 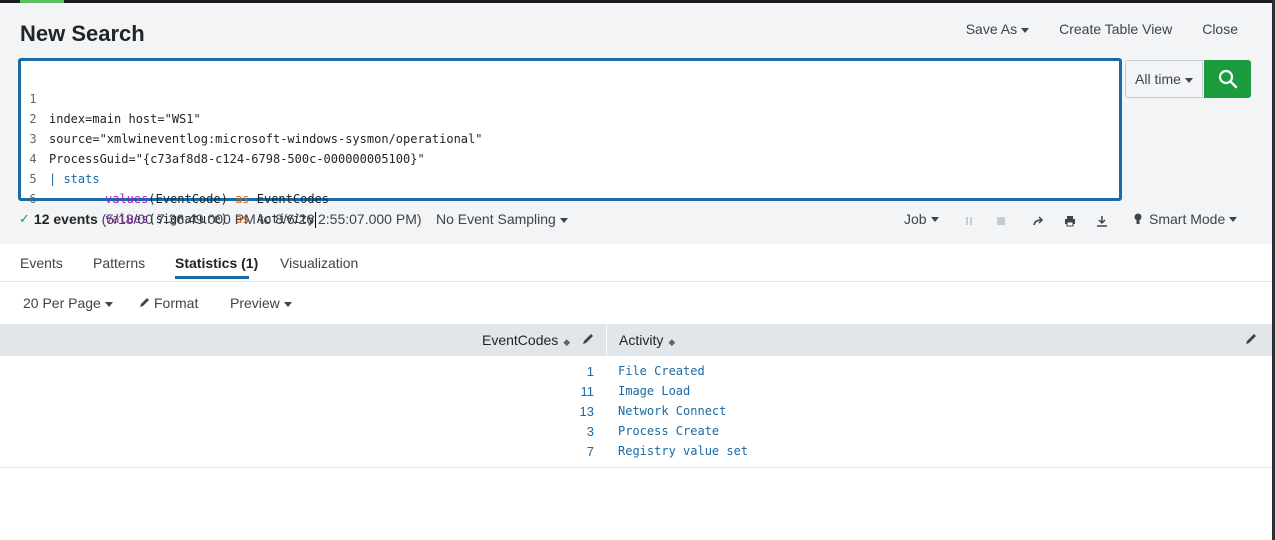 What do you see at coordinates (1115, 29) in the screenshot?
I see `create-table-view-link: Create Table View` at bounding box center [1115, 29].